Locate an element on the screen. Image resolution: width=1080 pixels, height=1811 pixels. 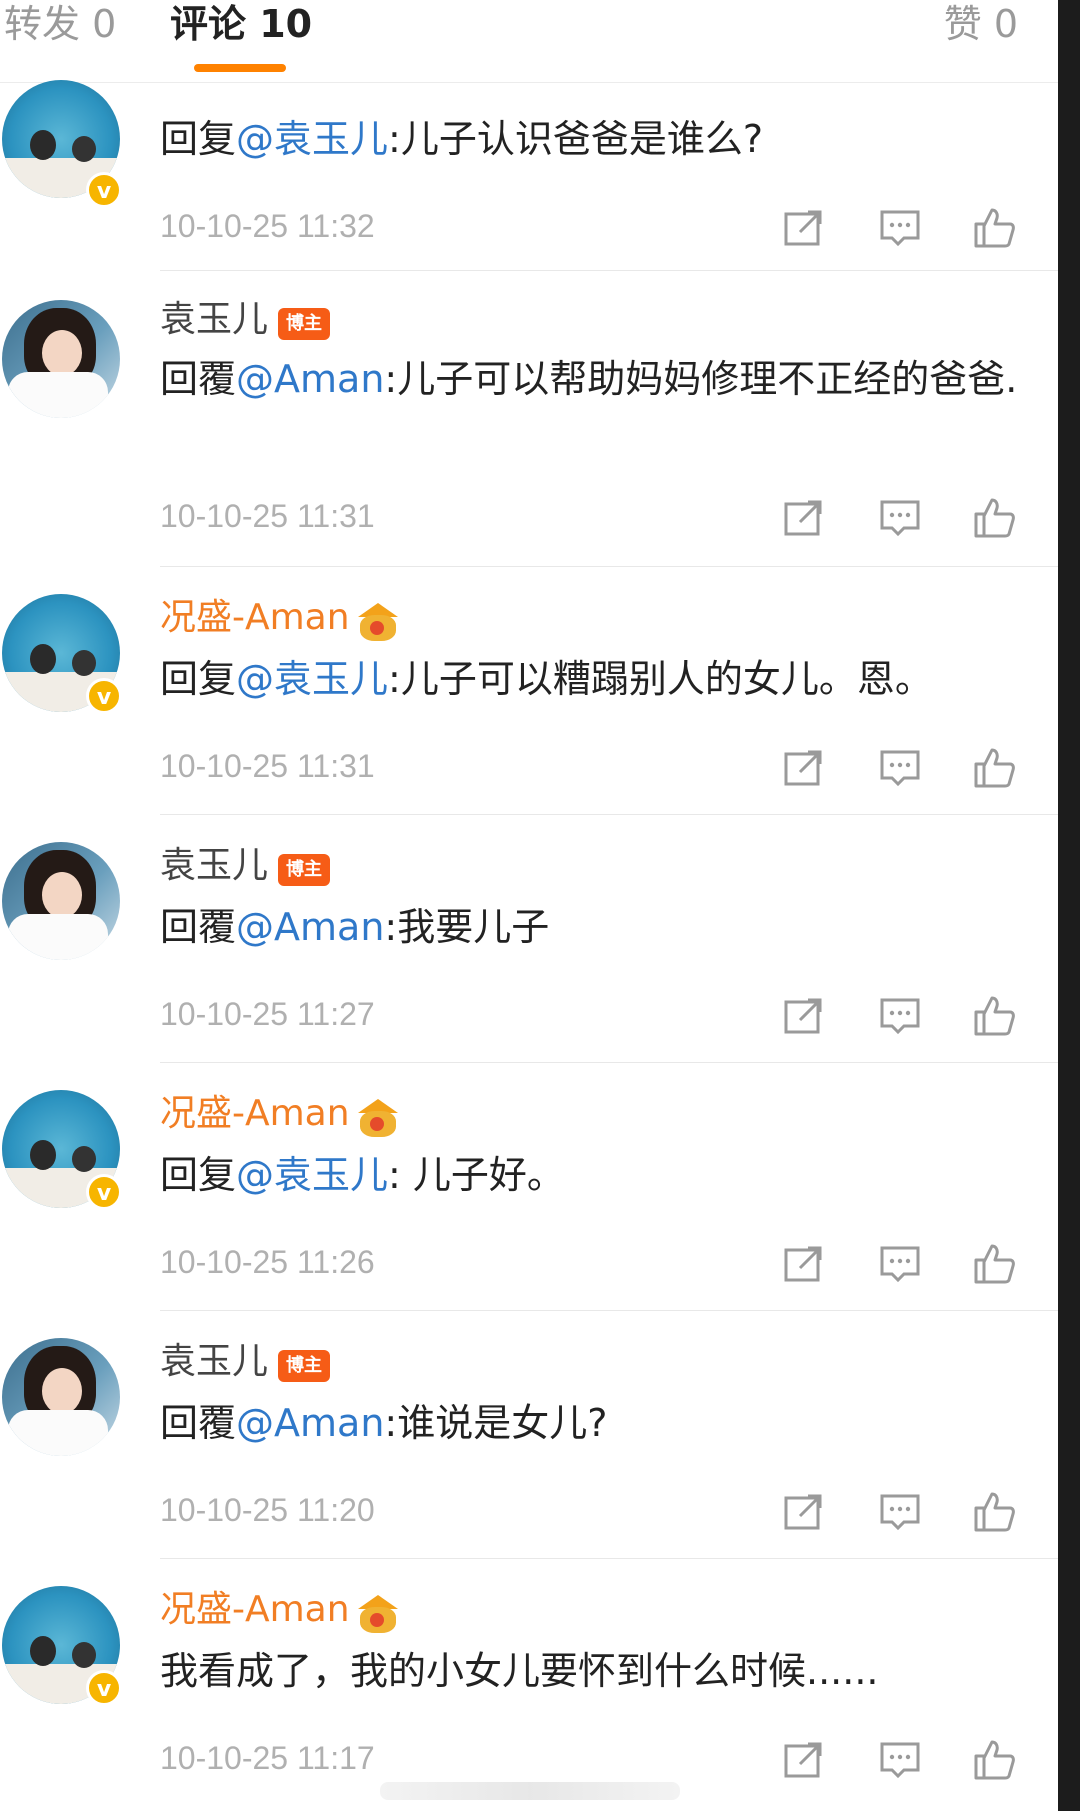
tab-reposts: 转发 0 is located at coordinates (60, 24).